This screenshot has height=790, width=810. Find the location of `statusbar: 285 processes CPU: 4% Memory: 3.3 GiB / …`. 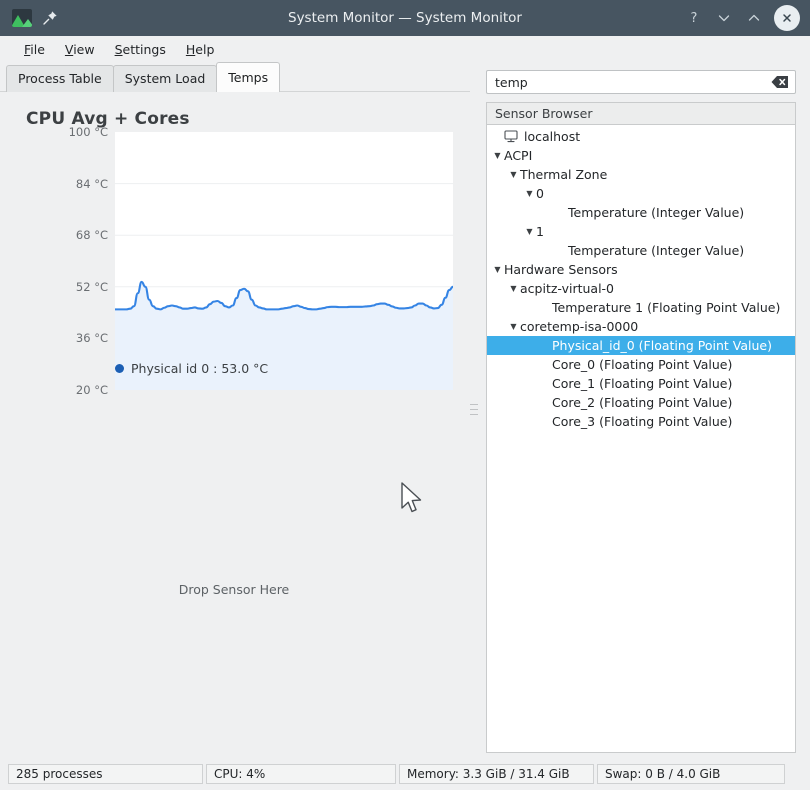

statusbar: 285 processes CPU: 4% Memory: 3.3 GiB / … is located at coordinates (405, 774).